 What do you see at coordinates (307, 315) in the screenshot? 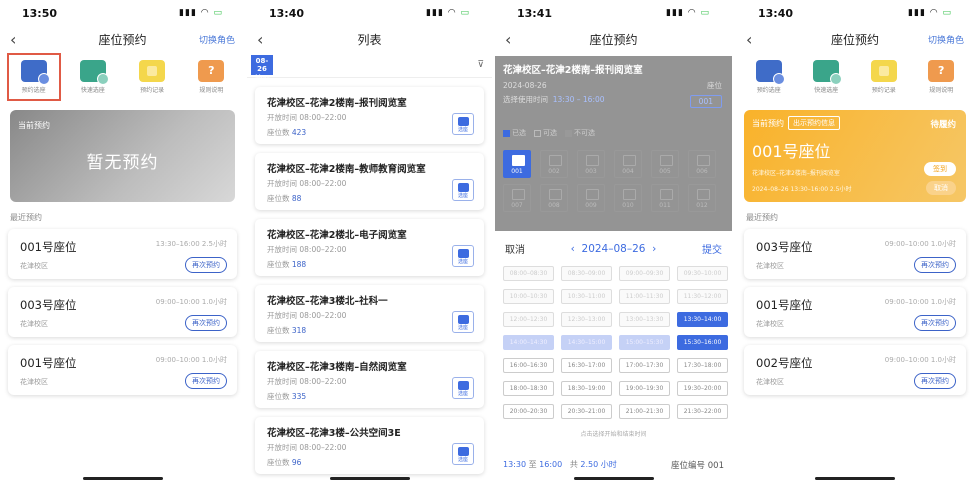
I see `open-hours: 开放时间 08:00–22:00` at bounding box center [307, 315].